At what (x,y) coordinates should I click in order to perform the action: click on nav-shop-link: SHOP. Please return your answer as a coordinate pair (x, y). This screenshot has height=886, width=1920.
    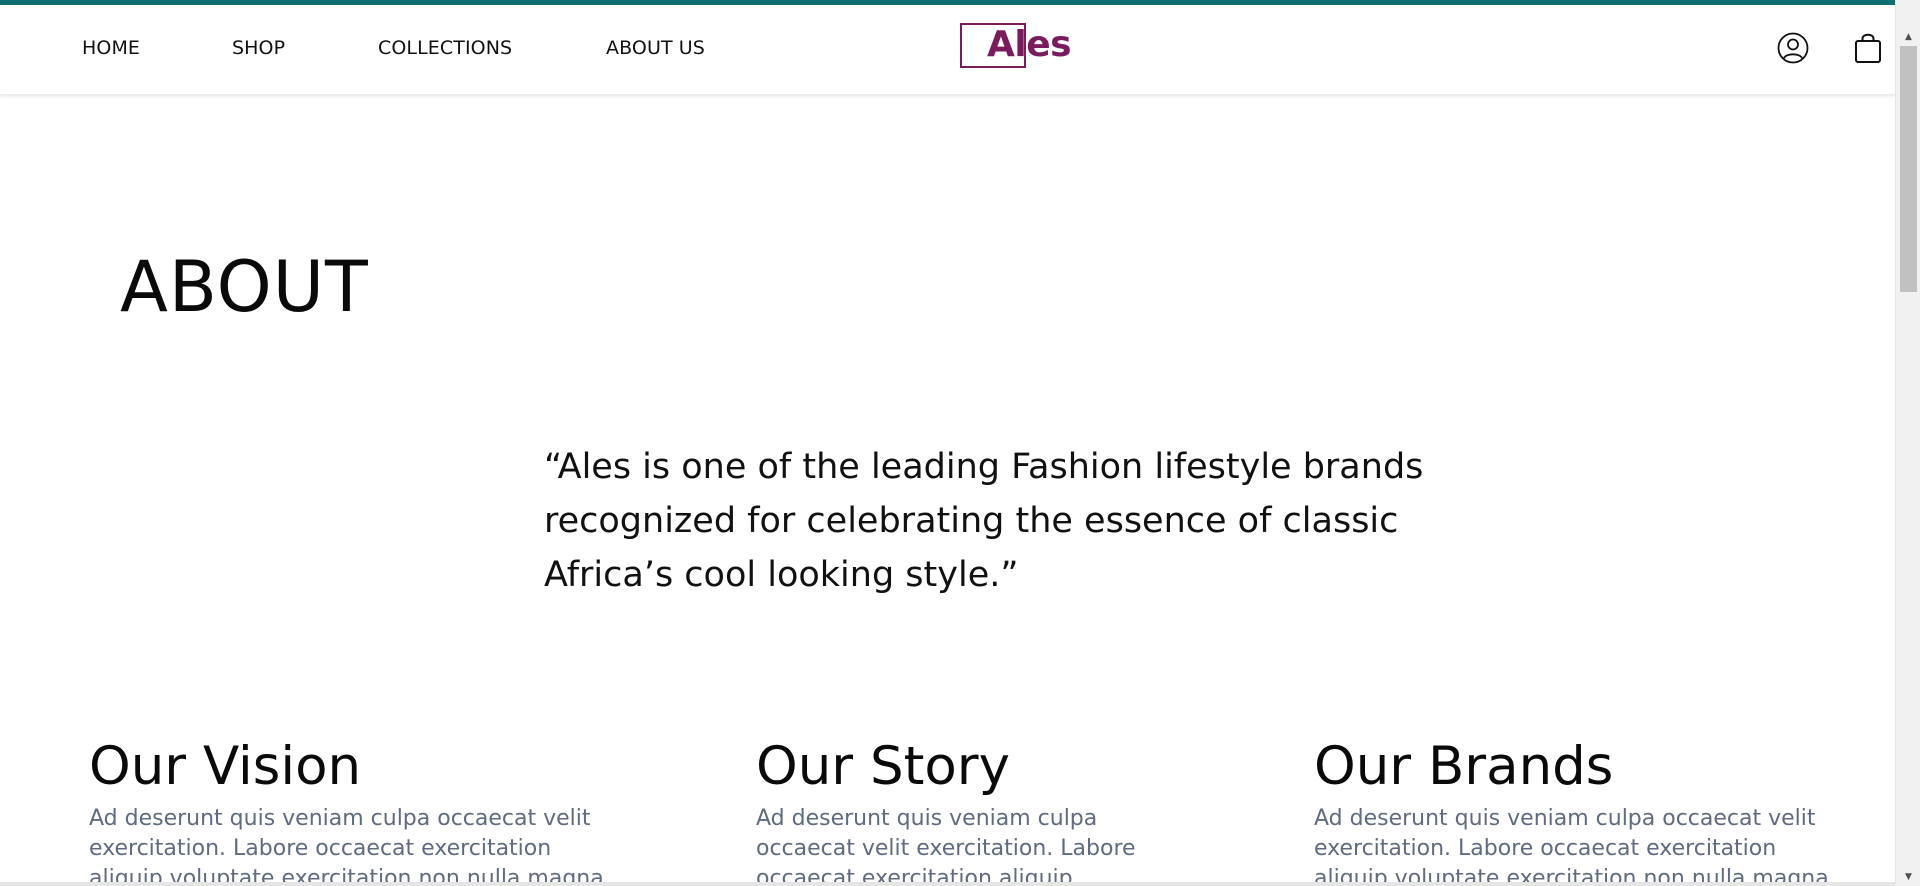
    Looking at the image, I should click on (258, 48).